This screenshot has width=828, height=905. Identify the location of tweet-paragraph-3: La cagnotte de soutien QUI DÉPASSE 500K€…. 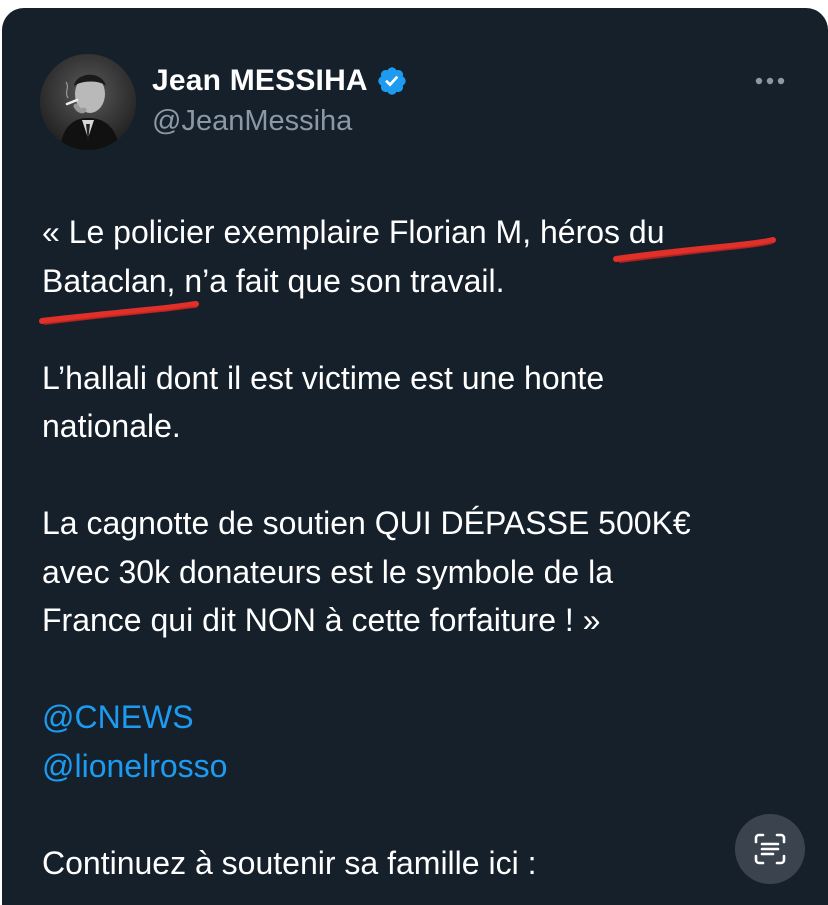
(366, 571).